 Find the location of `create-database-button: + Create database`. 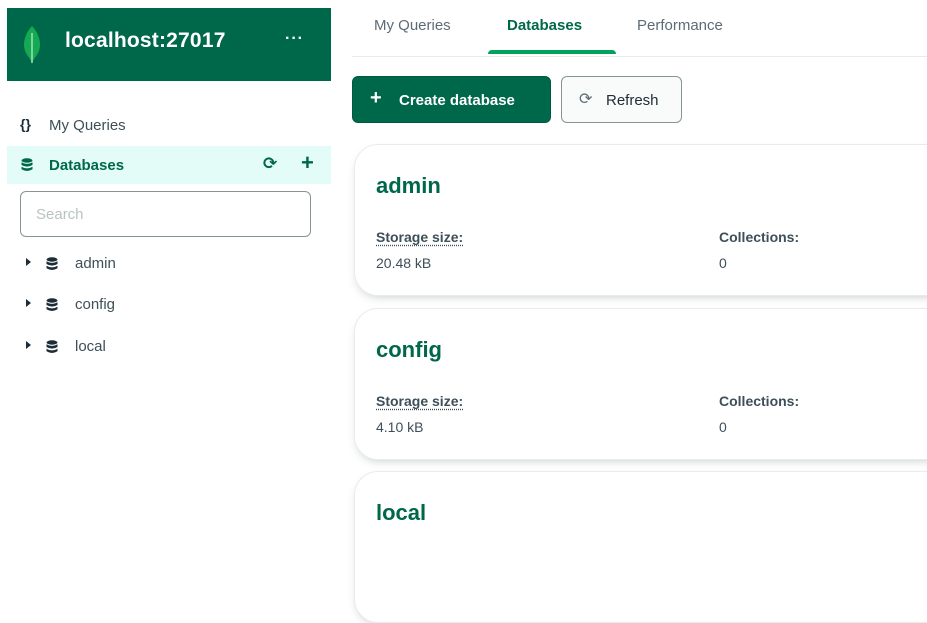

create-database-button: + Create database is located at coordinates (451, 99).